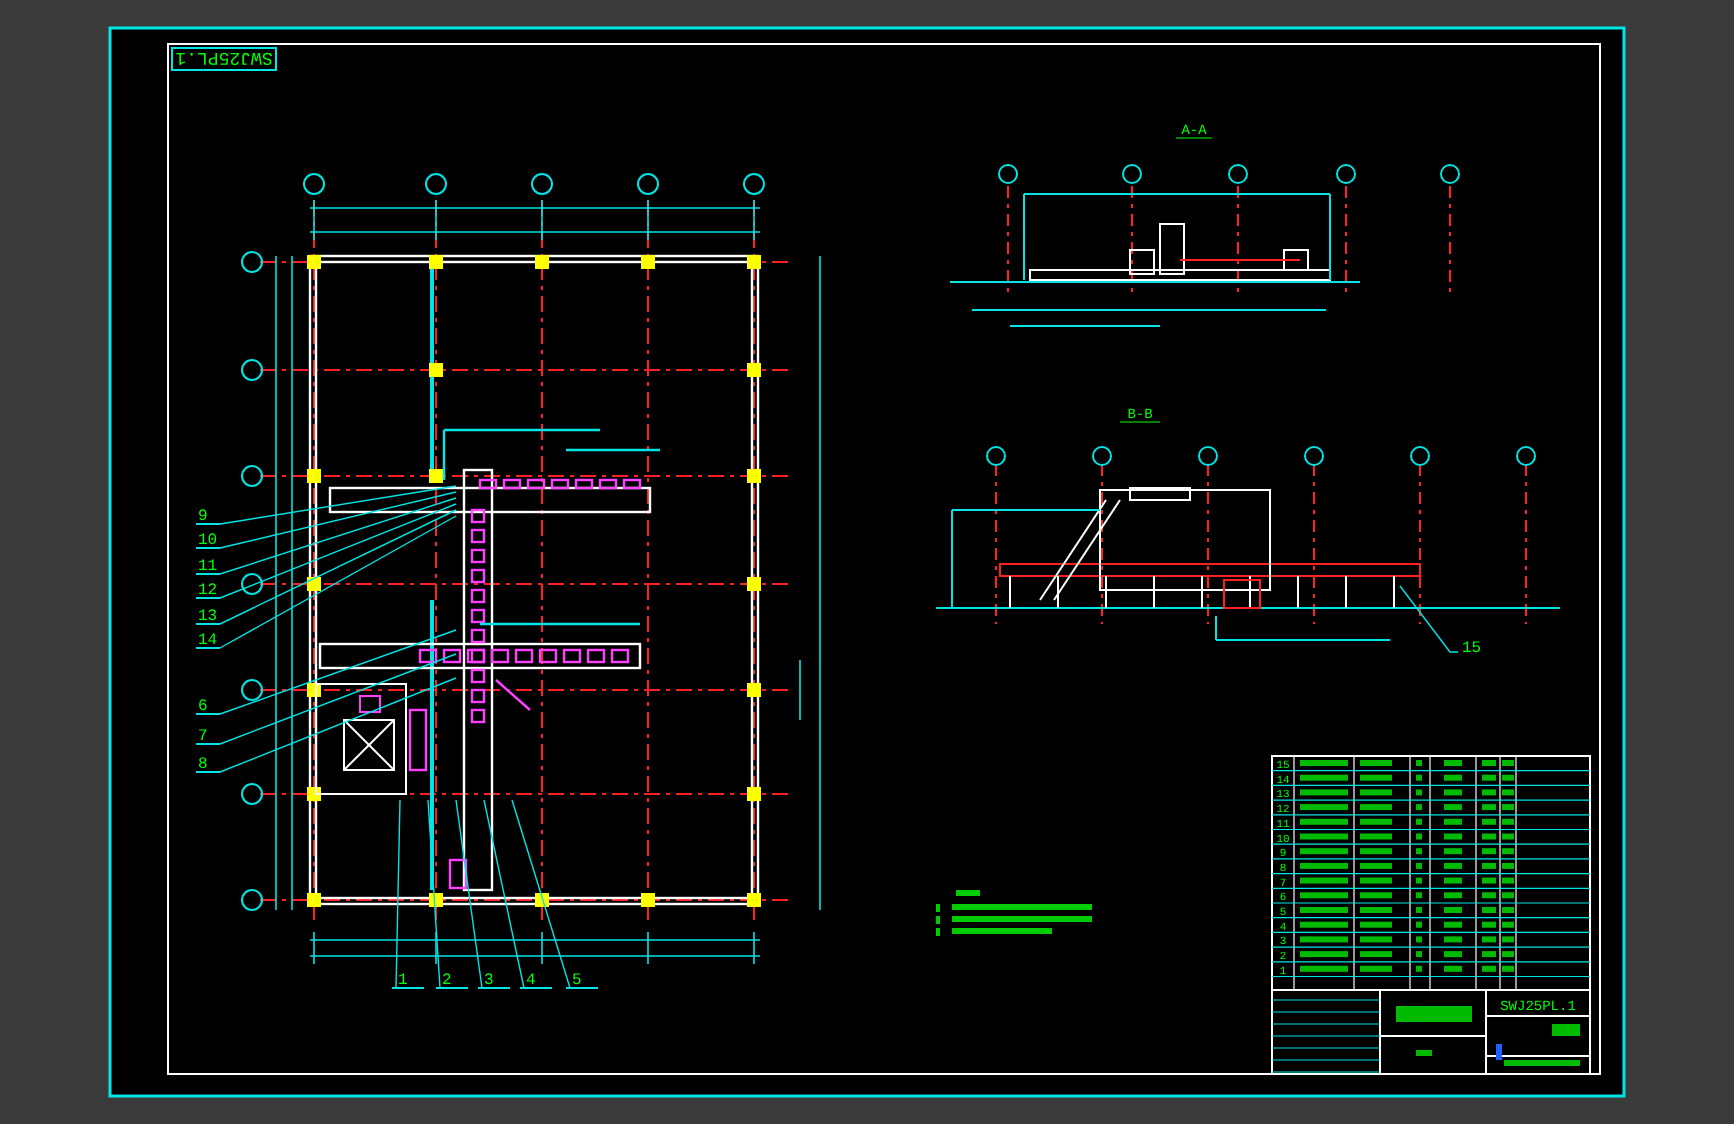  Describe the element at coordinates (224, 59) in the screenshot. I see `sheet-tag: SWJ25PL.1` at that location.